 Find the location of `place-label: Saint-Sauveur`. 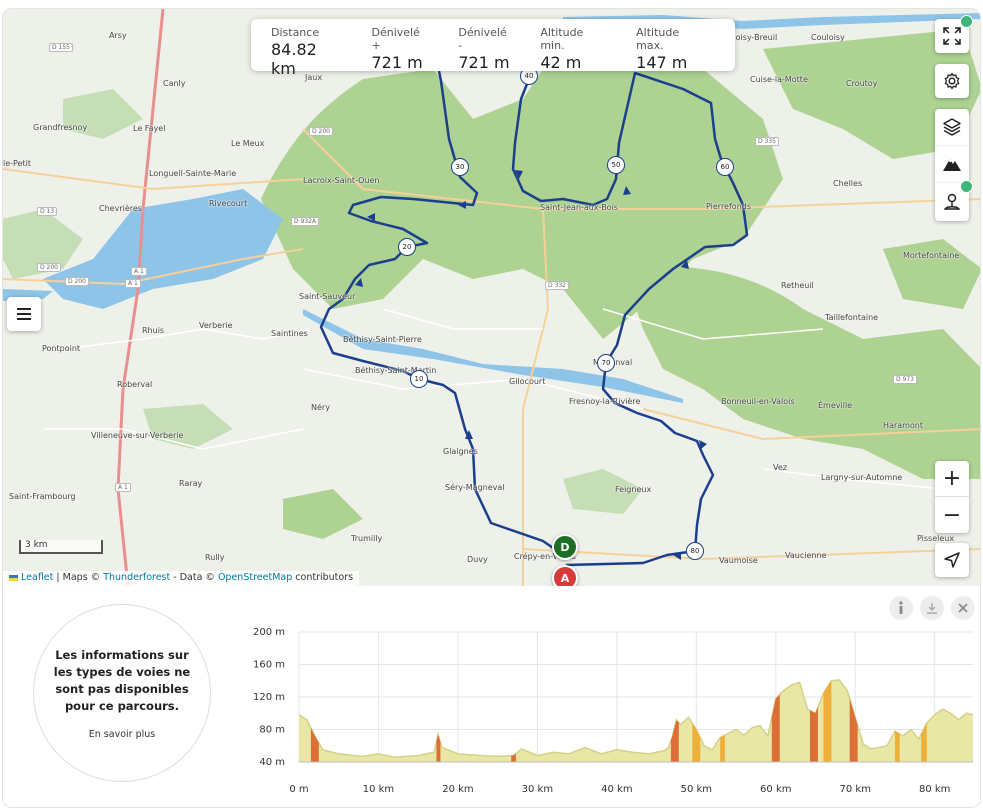

place-label: Saint-Sauveur is located at coordinates (327, 296).